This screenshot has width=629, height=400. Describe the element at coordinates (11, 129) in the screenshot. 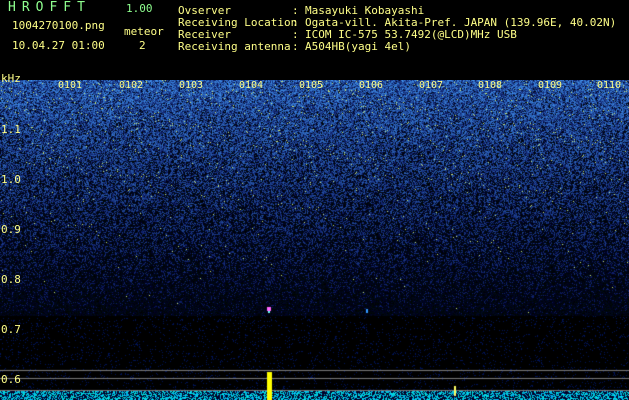

I see `y-tick-1-1: 1.1` at that location.